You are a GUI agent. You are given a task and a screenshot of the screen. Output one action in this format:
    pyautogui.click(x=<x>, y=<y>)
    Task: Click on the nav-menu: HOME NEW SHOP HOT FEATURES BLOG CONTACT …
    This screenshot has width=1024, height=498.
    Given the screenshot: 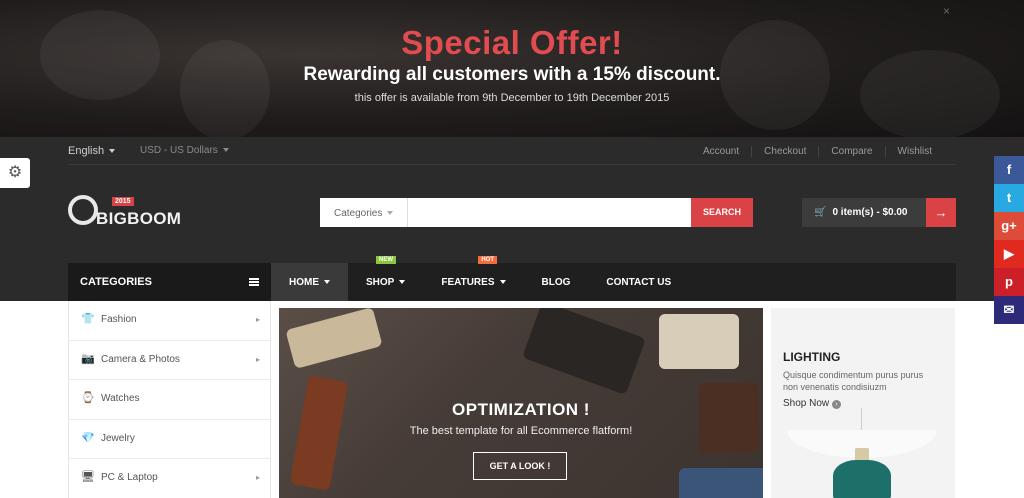 What is the action you would take?
    pyautogui.click(x=480, y=278)
    